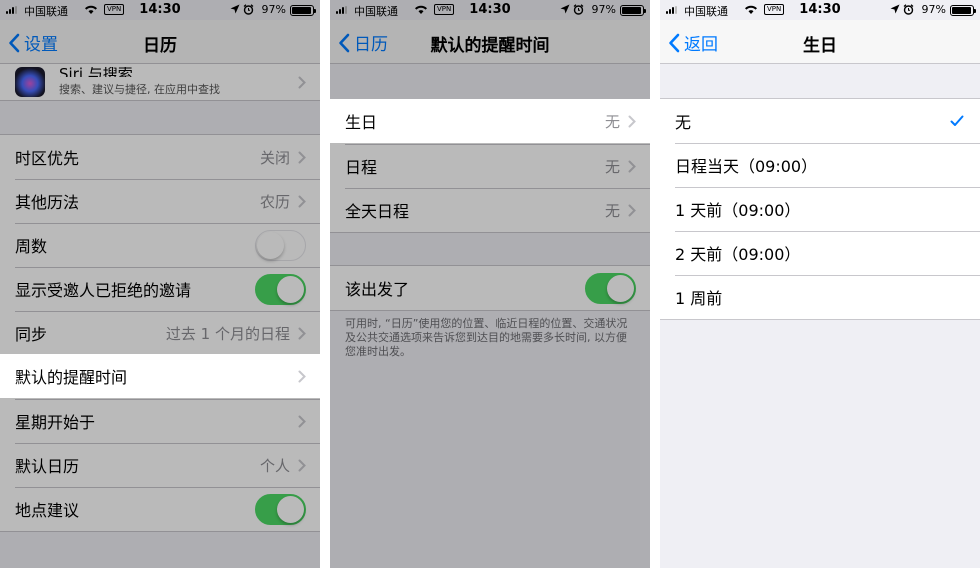 The image size is (980, 568). What do you see at coordinates (55, 422) in the screenshot?
I see `row-label: 星期开始于` at bounding box center [55, 422].